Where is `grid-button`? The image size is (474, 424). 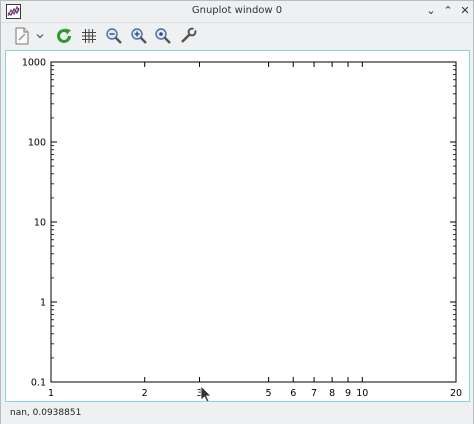
grid-button is located at coordinates (89, 36).